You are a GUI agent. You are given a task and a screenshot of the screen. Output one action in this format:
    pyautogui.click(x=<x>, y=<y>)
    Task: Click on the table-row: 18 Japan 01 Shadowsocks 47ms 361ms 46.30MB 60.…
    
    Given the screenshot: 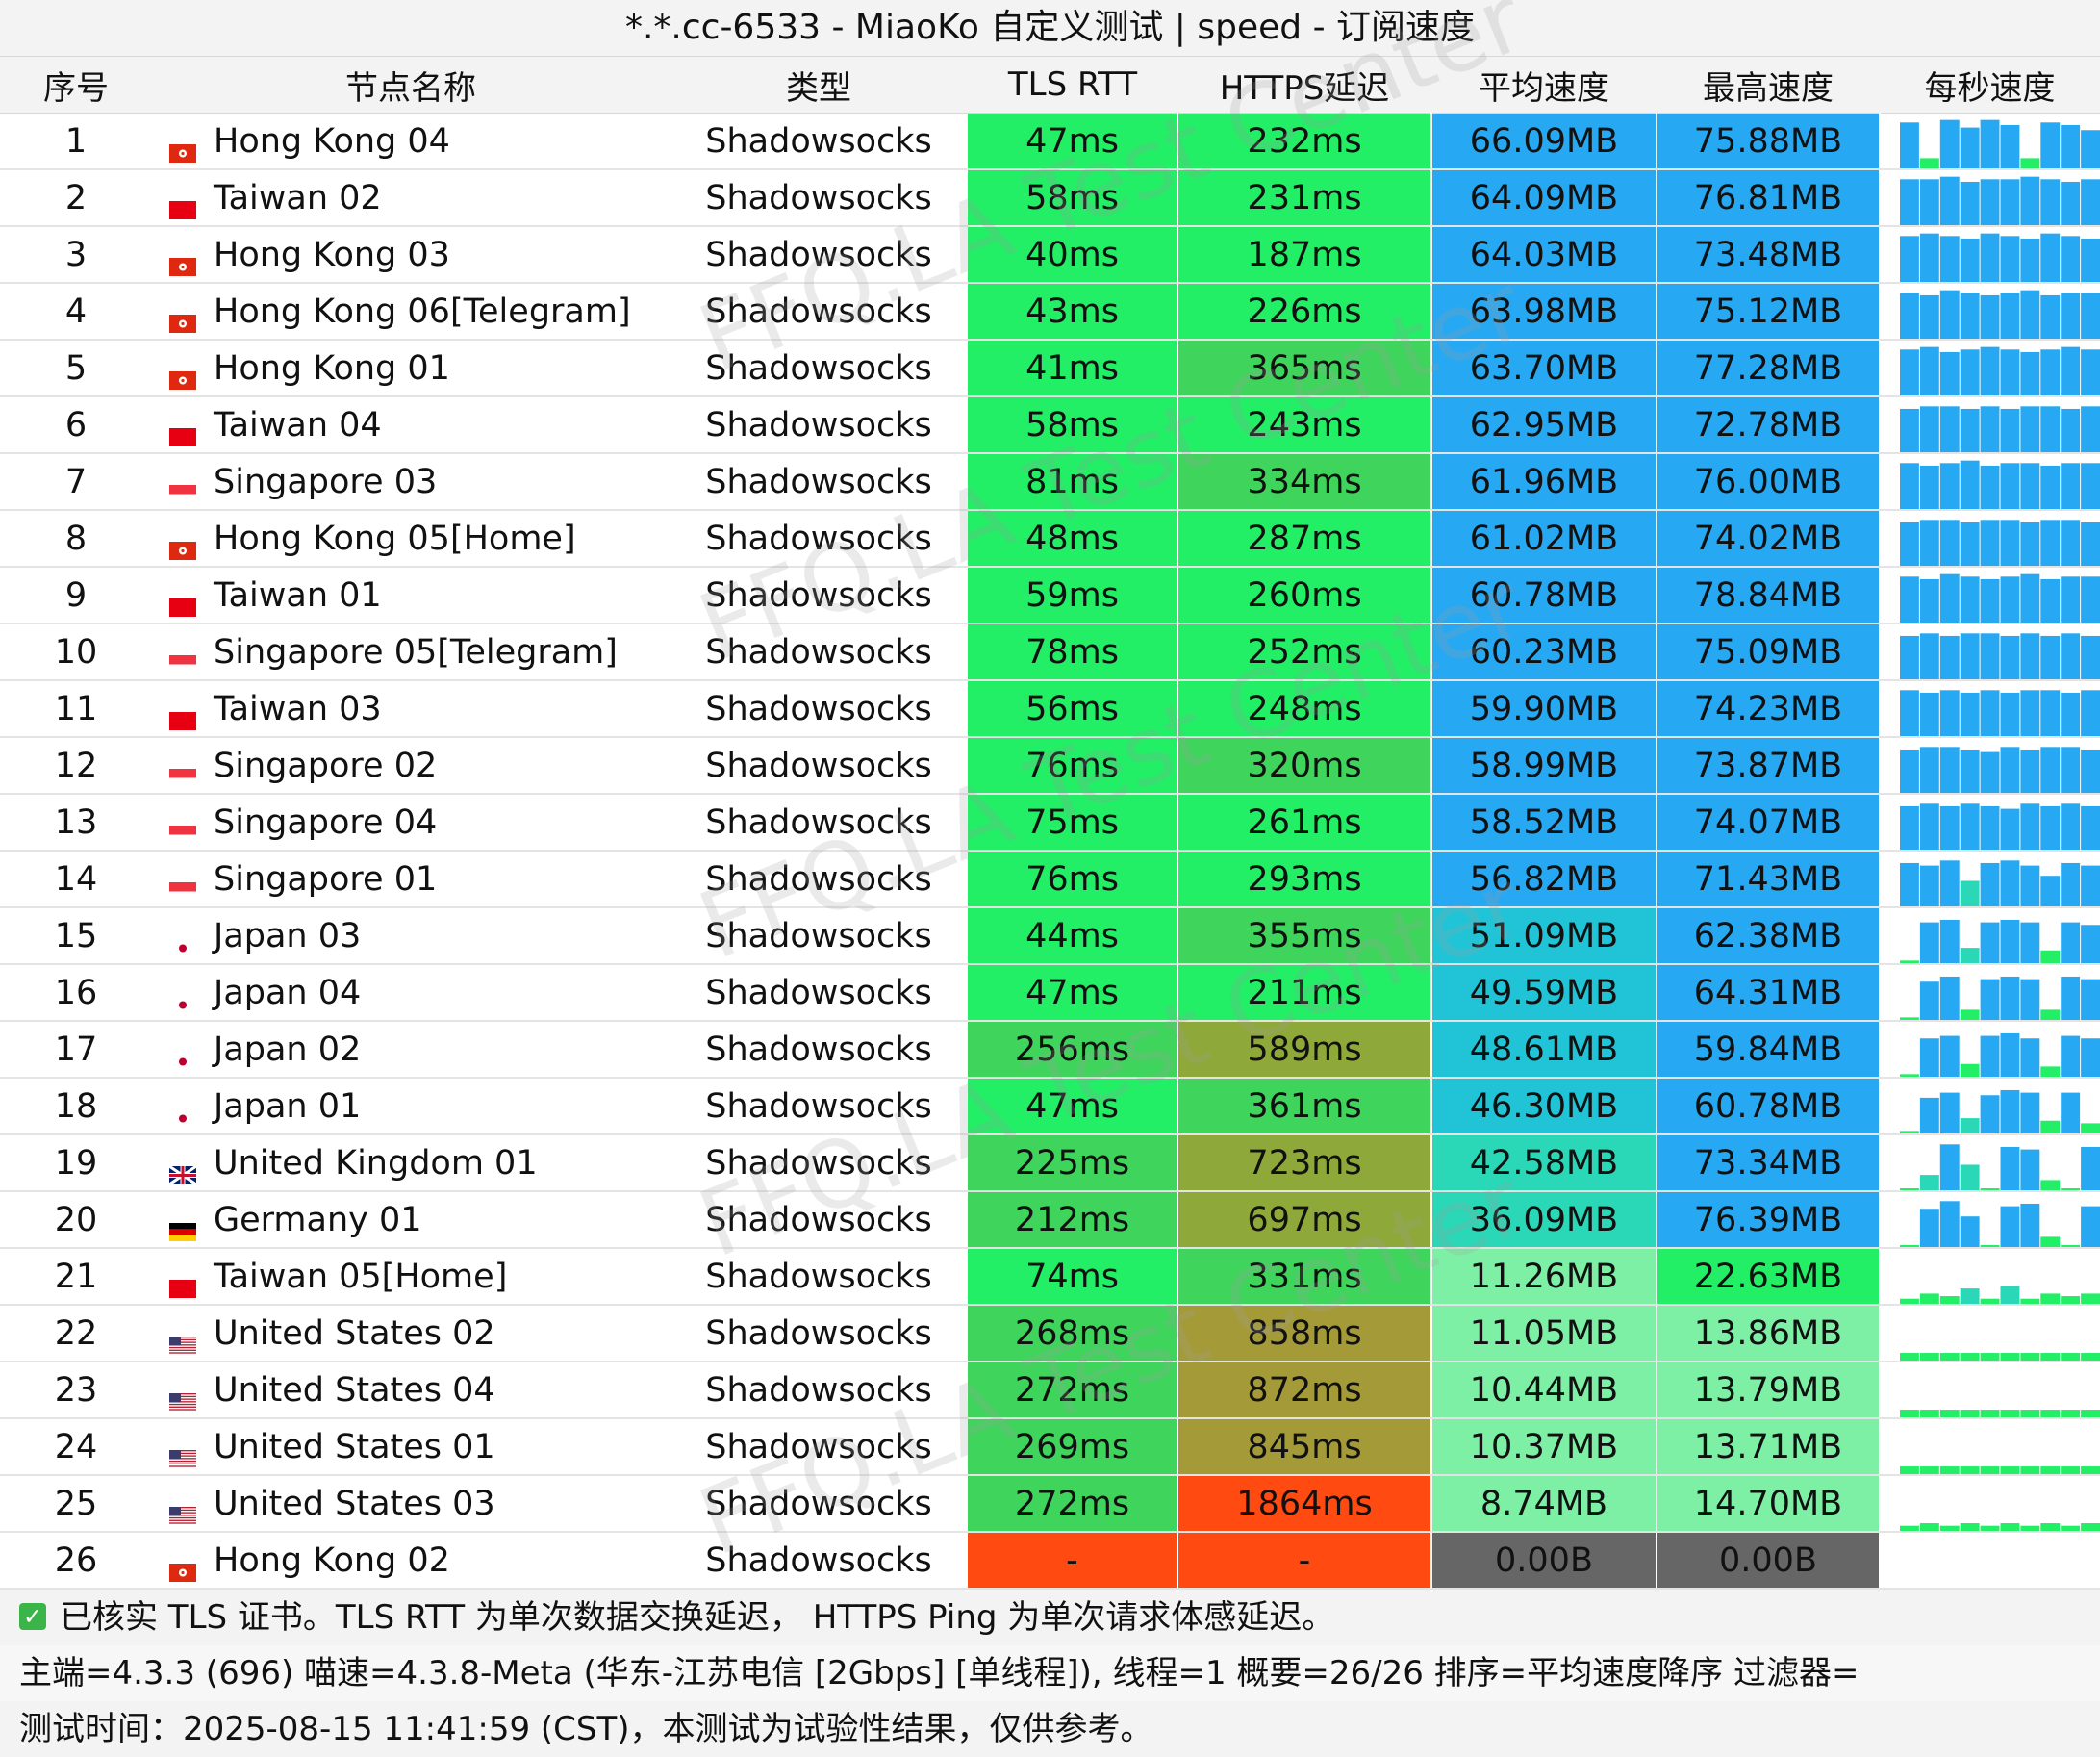 What is the action you would take?
    pyautogui.click(x=1050, y=1107)
    